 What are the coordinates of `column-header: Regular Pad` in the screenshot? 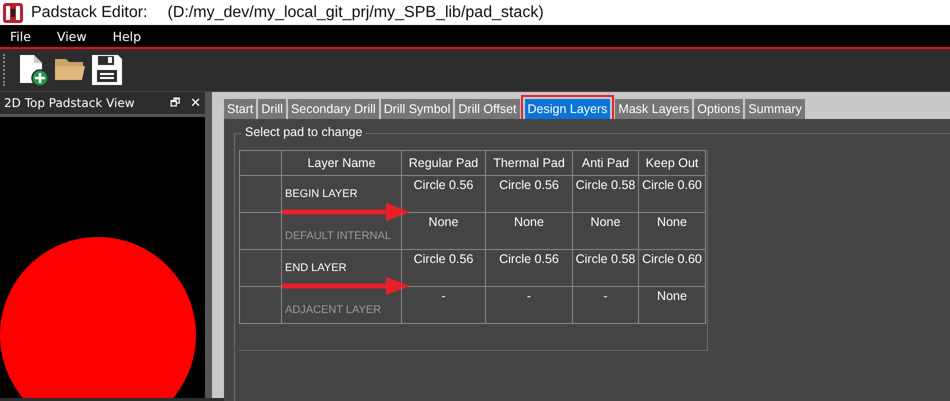 It's located at (444, 163).